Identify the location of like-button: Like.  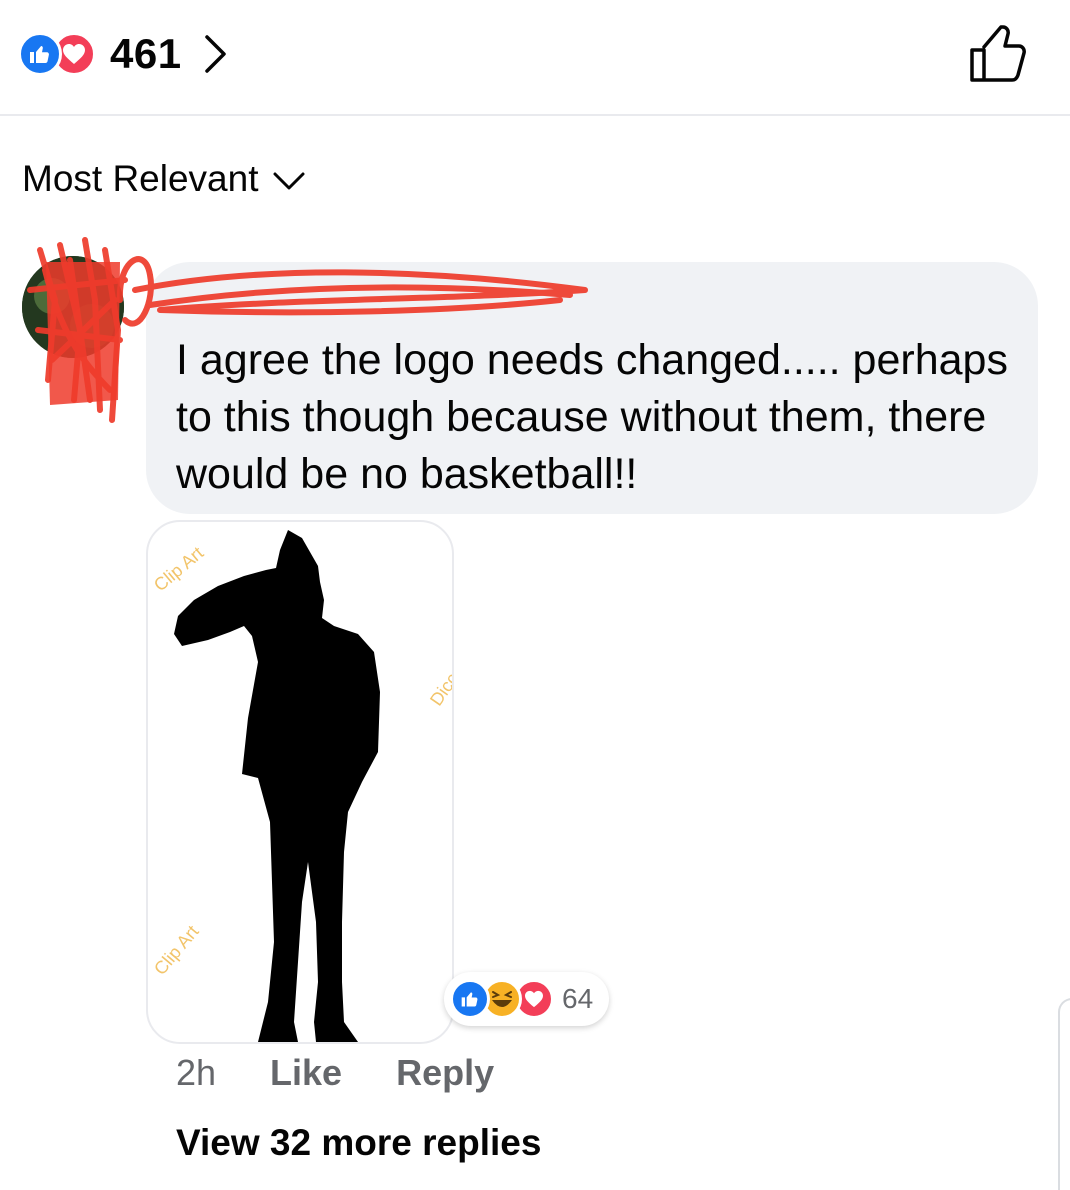
(306, 1073).